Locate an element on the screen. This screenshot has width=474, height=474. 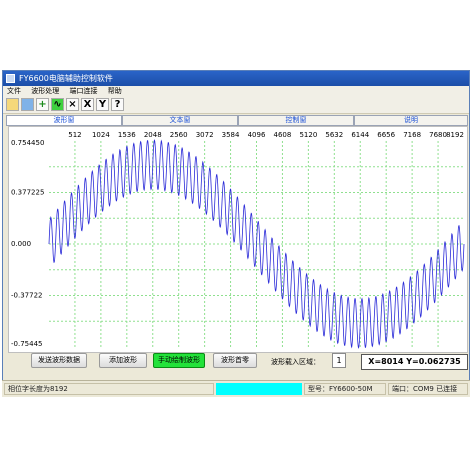
x-tick-label: 1024 is located at coordinates (101, 135).